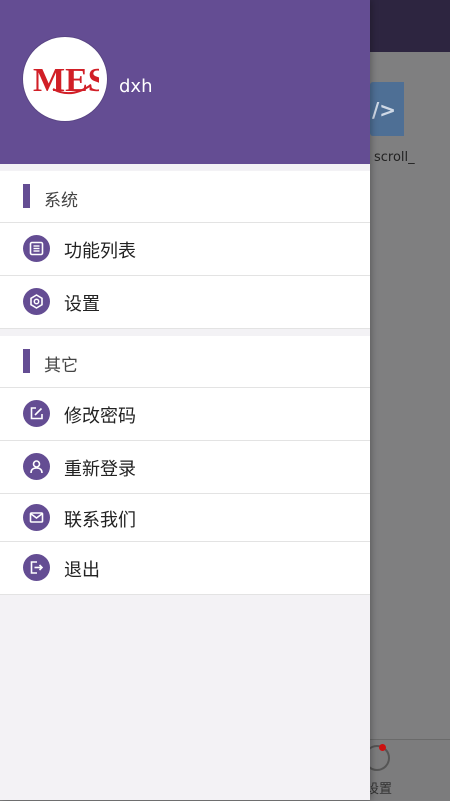 The width and height of the screenshot is (450, 801). I want to click on edit-icon, so click(36, 413).